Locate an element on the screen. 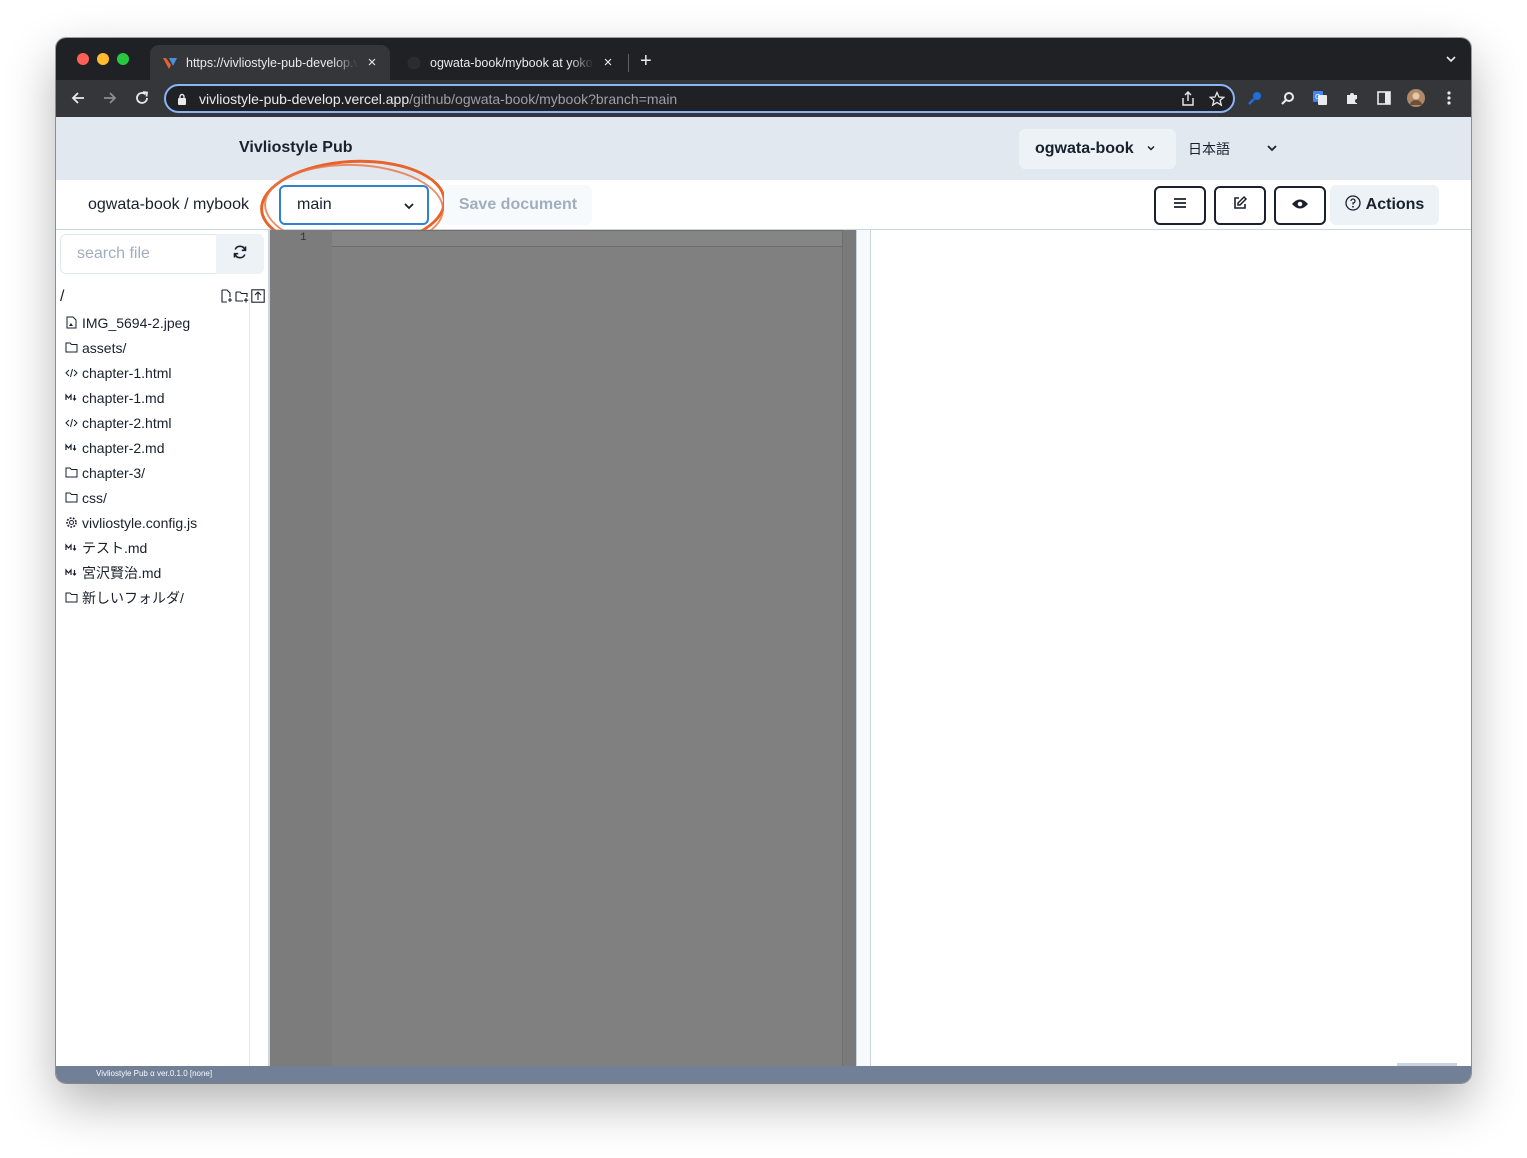  repo-path: ogwata-book / mybook is located at coordinates (168, 204).